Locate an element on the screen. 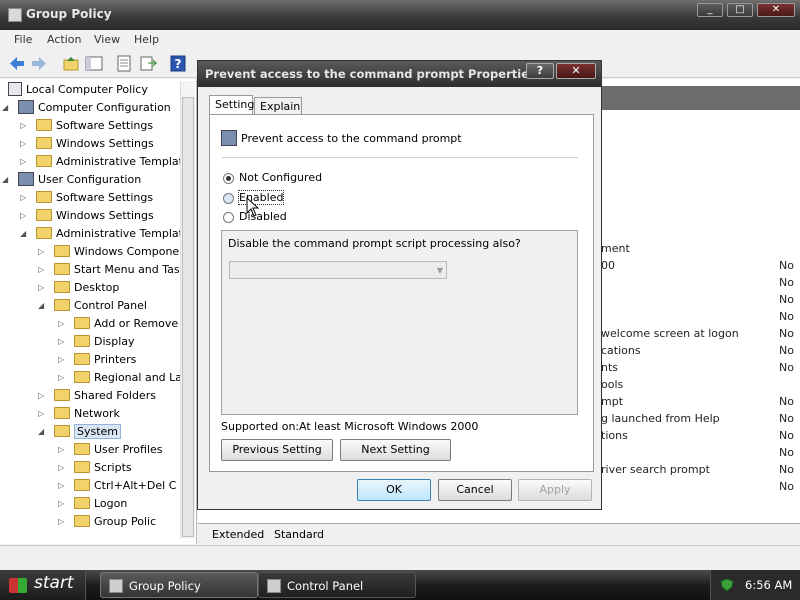  ok-button: OK is located at coordinates (394, 490).